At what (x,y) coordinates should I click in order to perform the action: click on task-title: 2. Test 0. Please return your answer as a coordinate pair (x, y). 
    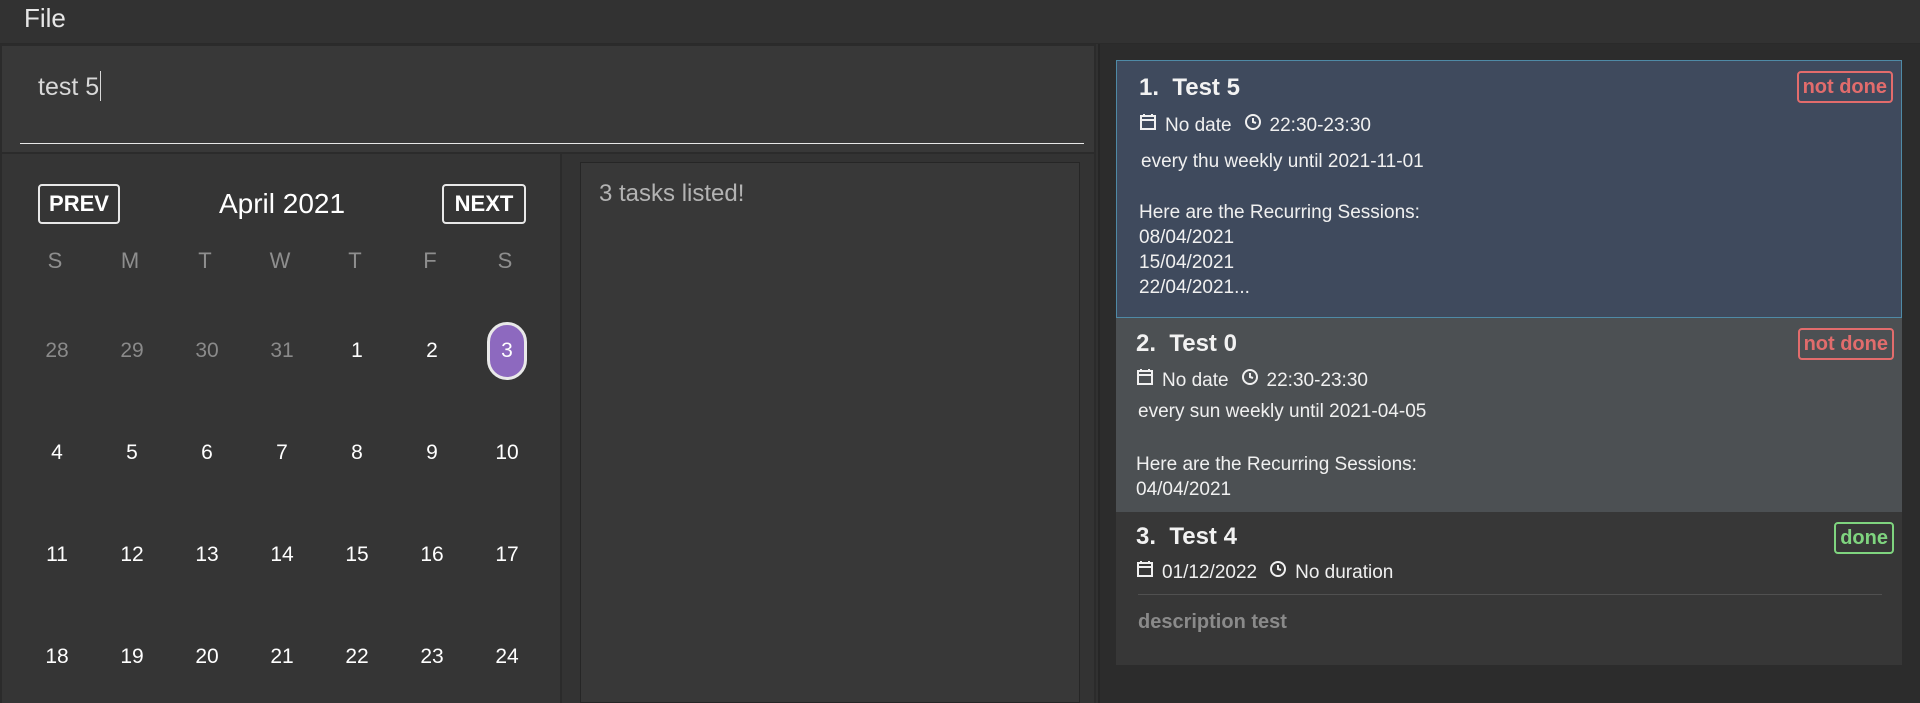
    Looking at the image, I should click on (1186, 344).